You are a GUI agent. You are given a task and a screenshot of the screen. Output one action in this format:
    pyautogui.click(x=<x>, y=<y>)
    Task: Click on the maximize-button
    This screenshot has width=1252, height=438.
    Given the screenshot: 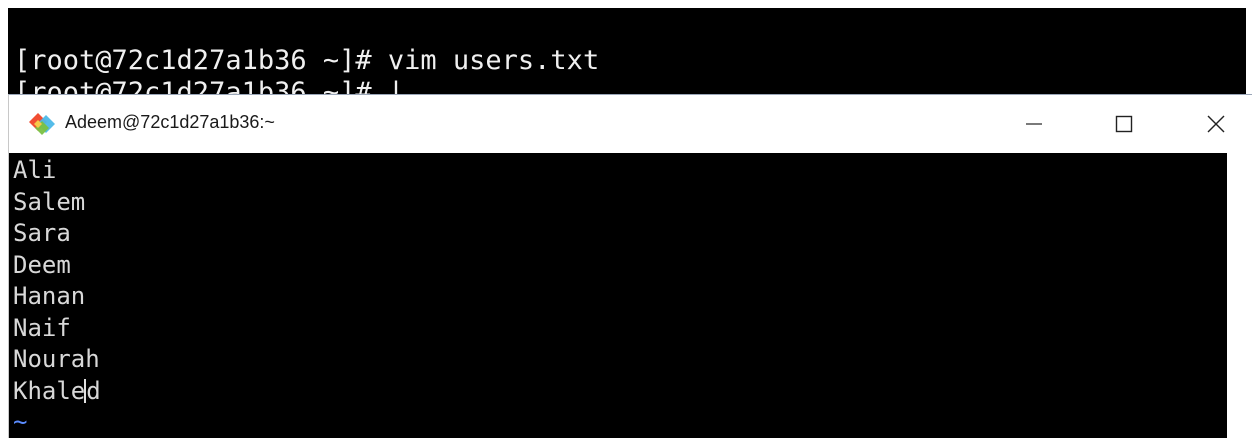 What is the action you would take?
    pyautogui.click(x=1124, y=124)
    